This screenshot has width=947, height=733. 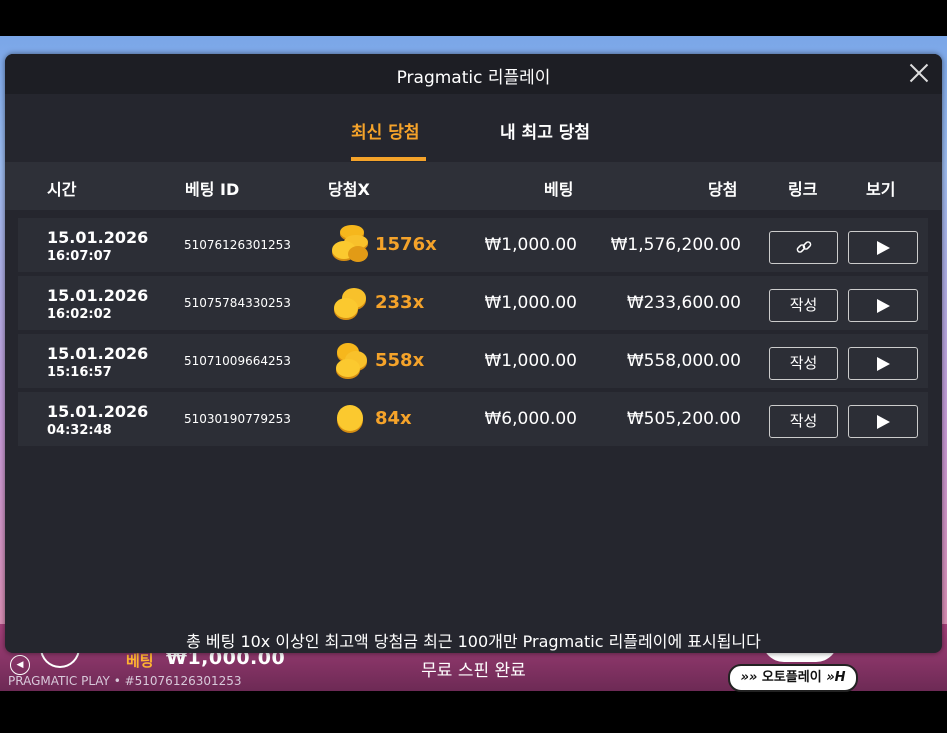 What do you see at coordinates (723, 189) in the screenshot?
I see `col-win: 당첨` at bounding box center [723, 189].